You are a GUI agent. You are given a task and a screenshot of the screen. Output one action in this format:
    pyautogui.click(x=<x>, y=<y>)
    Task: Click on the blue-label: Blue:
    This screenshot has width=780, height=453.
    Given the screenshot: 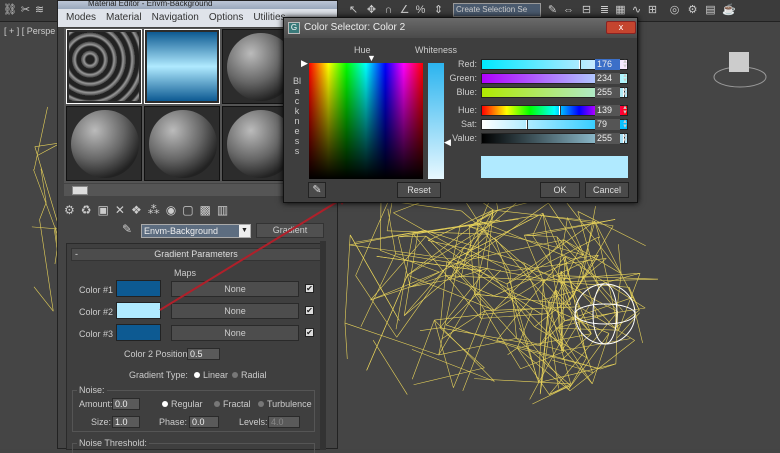 What is the action you would take?
    pyautogui.click(x=453, y=92)
    